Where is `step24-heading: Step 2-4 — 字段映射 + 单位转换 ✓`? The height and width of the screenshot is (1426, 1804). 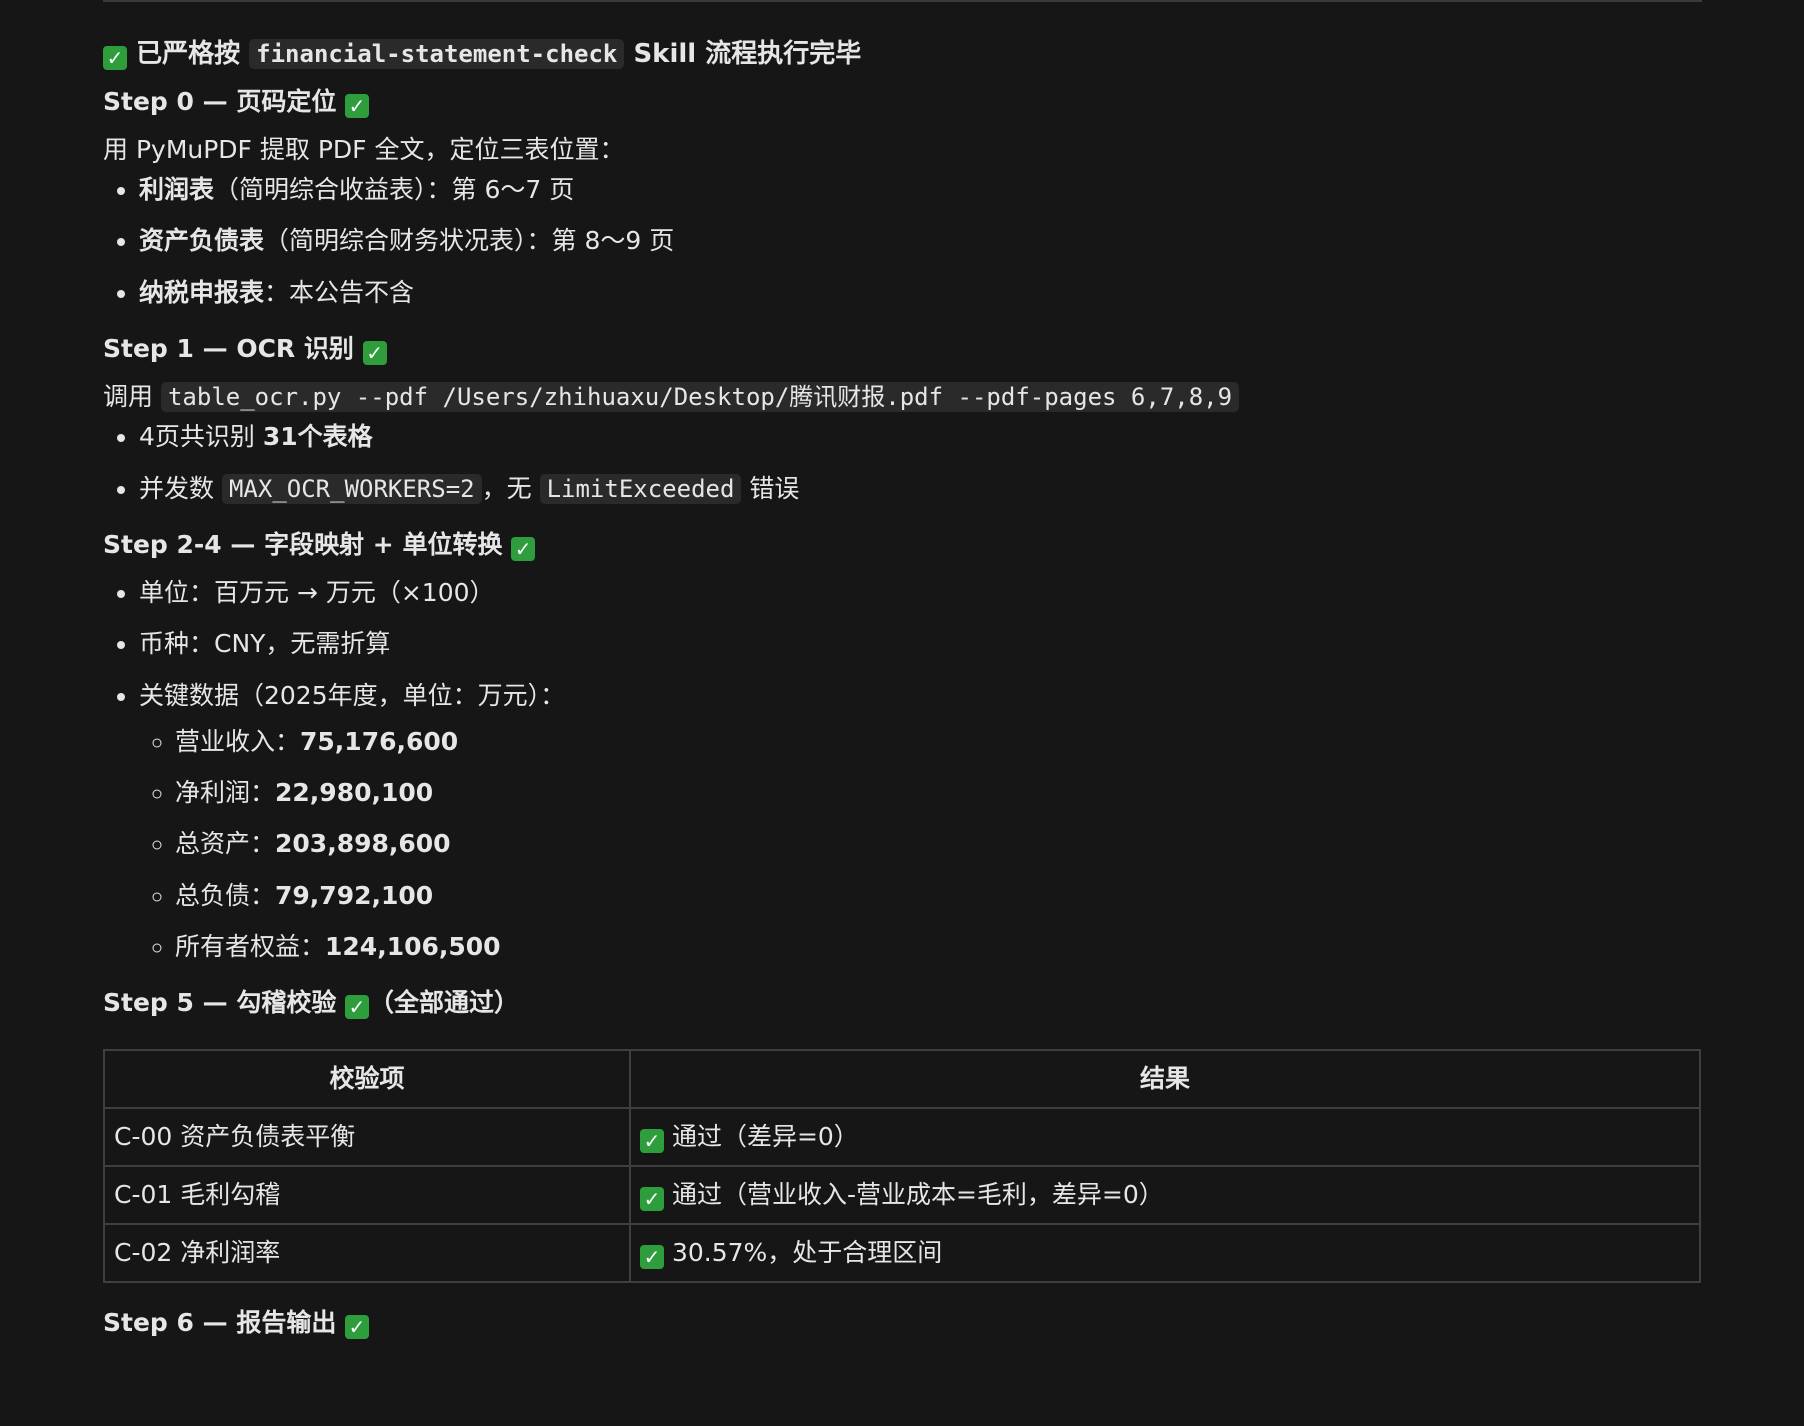 step24-heading: Step 2-4 — 字段映射 + 单位转换 ✓ is located at coordinates (903, 545).